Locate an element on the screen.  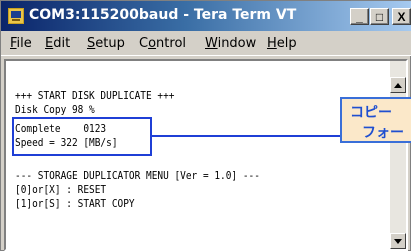
scroll-up-button is located at coordinates (398, 85).